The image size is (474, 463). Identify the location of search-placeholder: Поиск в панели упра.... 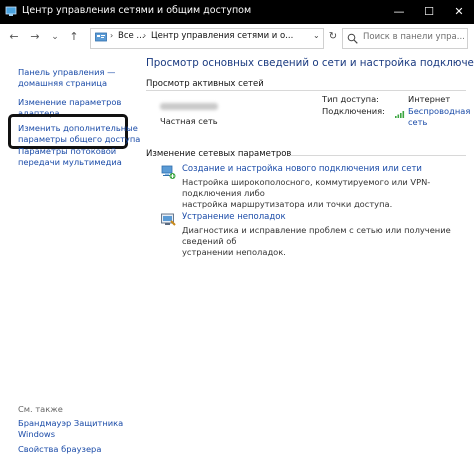
(414, 37).